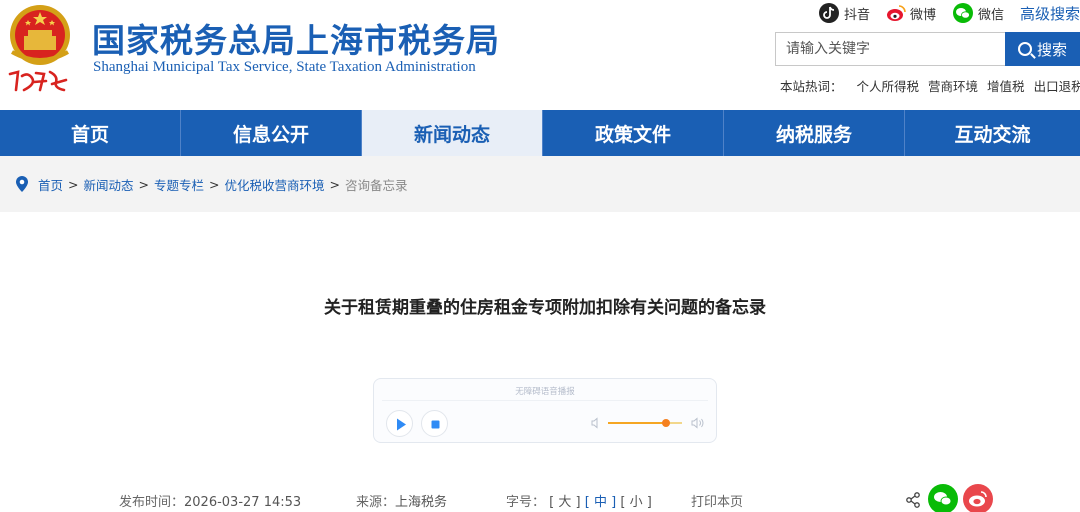  Describe the element at coordinates (545, 308) in the screenshot. I see `article-title: 关于租赁期重叠的住房租金专项附加扣除有关问题的备忘录` at that location.